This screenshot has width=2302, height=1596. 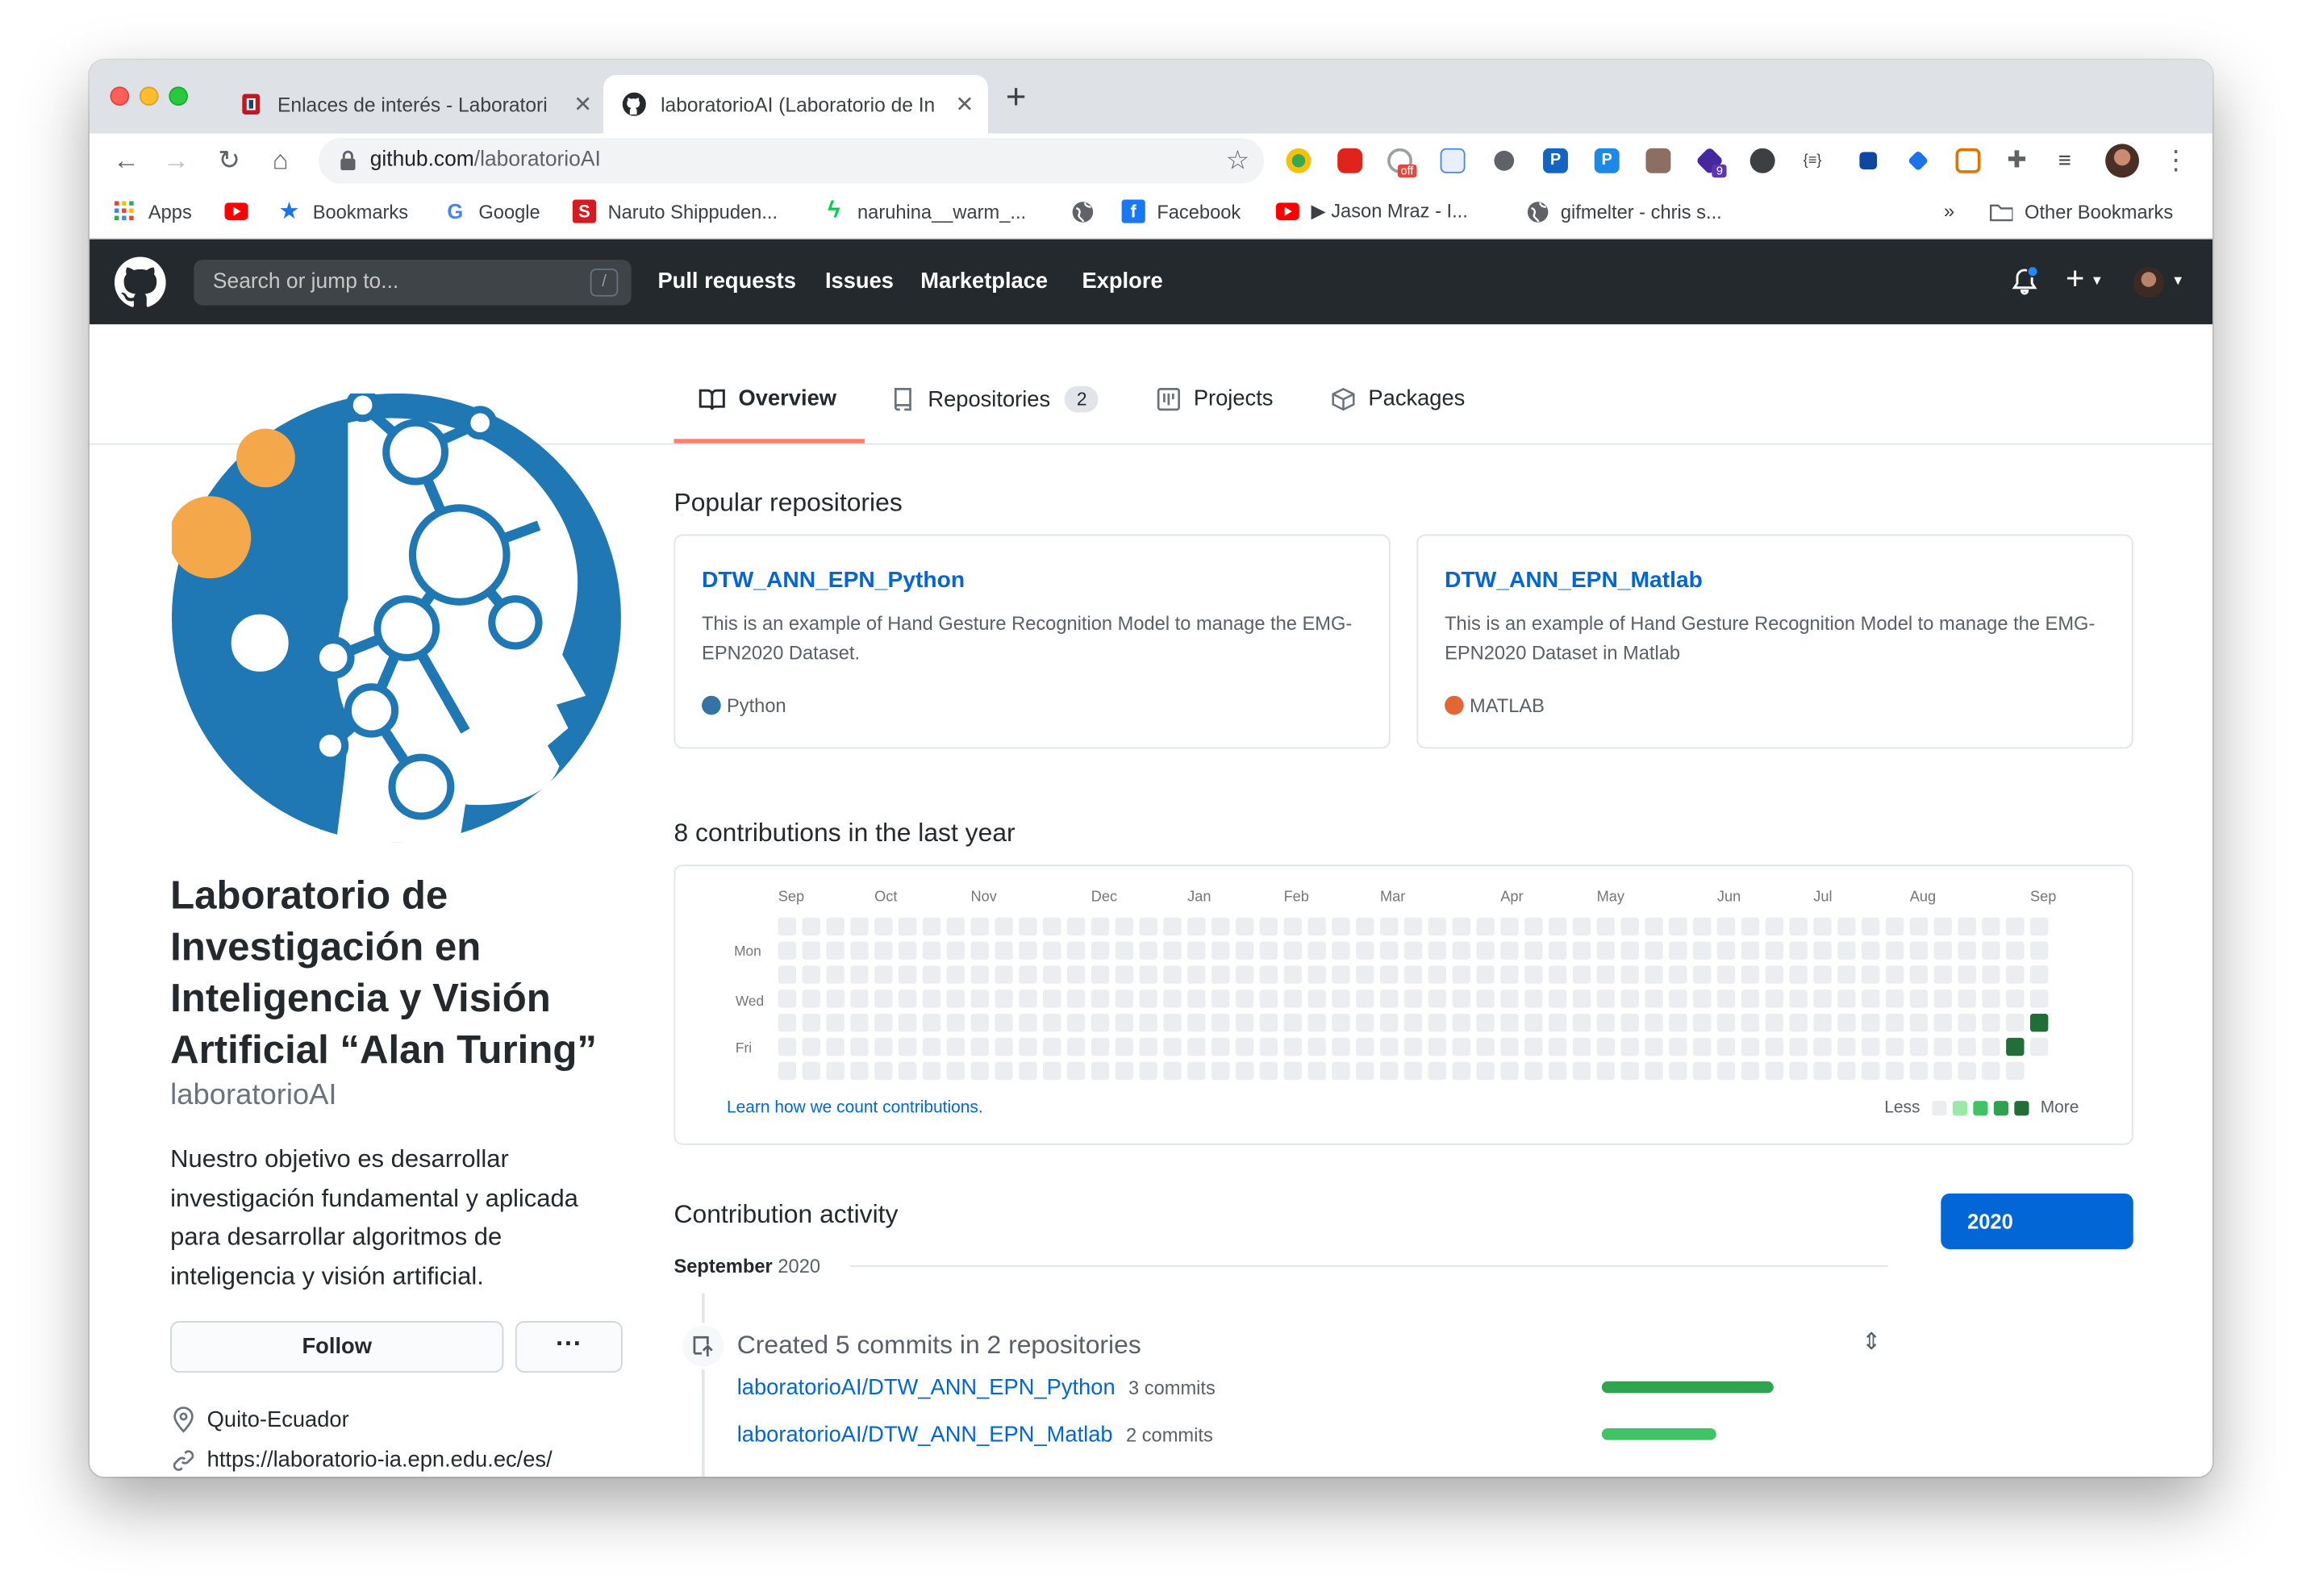 I want to click on activity-repo-link: laboratorioAI/DTW_ANN_EPN_Matlab, so click(x=925, y=1435).